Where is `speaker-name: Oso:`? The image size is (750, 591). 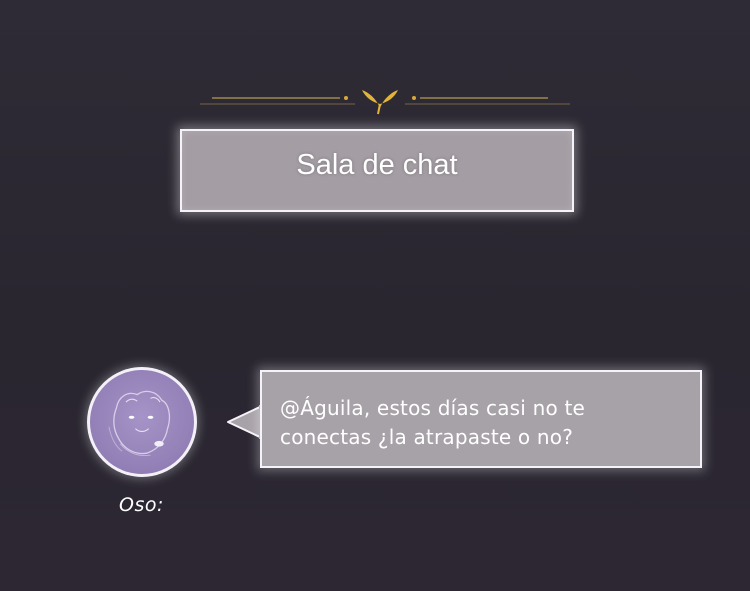
speaker-name: Oso: is located at coordinates (141, 505).